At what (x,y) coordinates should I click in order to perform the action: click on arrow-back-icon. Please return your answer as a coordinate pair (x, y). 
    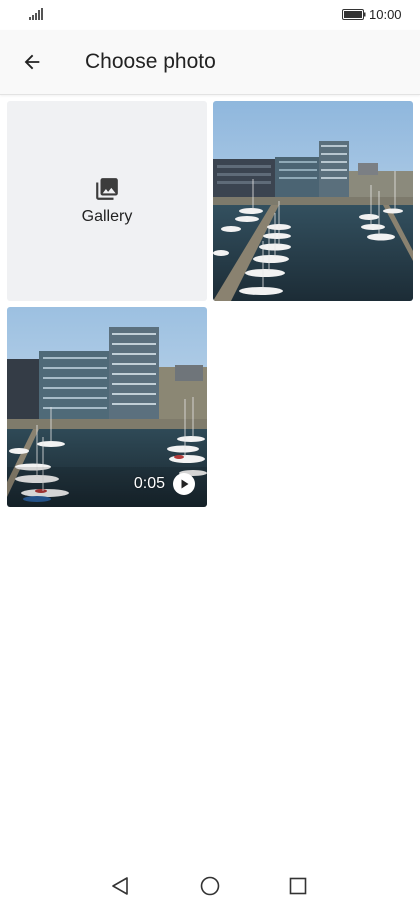
    Looking at the image, I should click on (32, 62).